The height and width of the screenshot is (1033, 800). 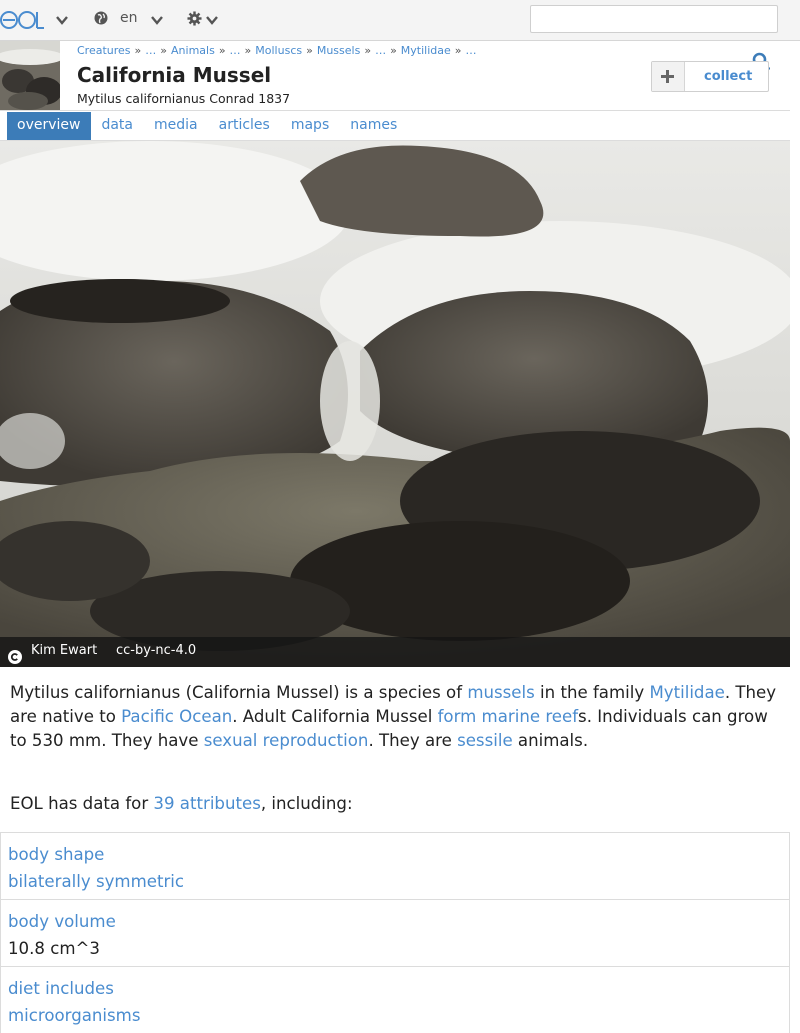 What do you see at coordinates (686, 692) in the screenshot?
I see `link-mytilidae: Mytilidae` at bounding box center [686, 692].